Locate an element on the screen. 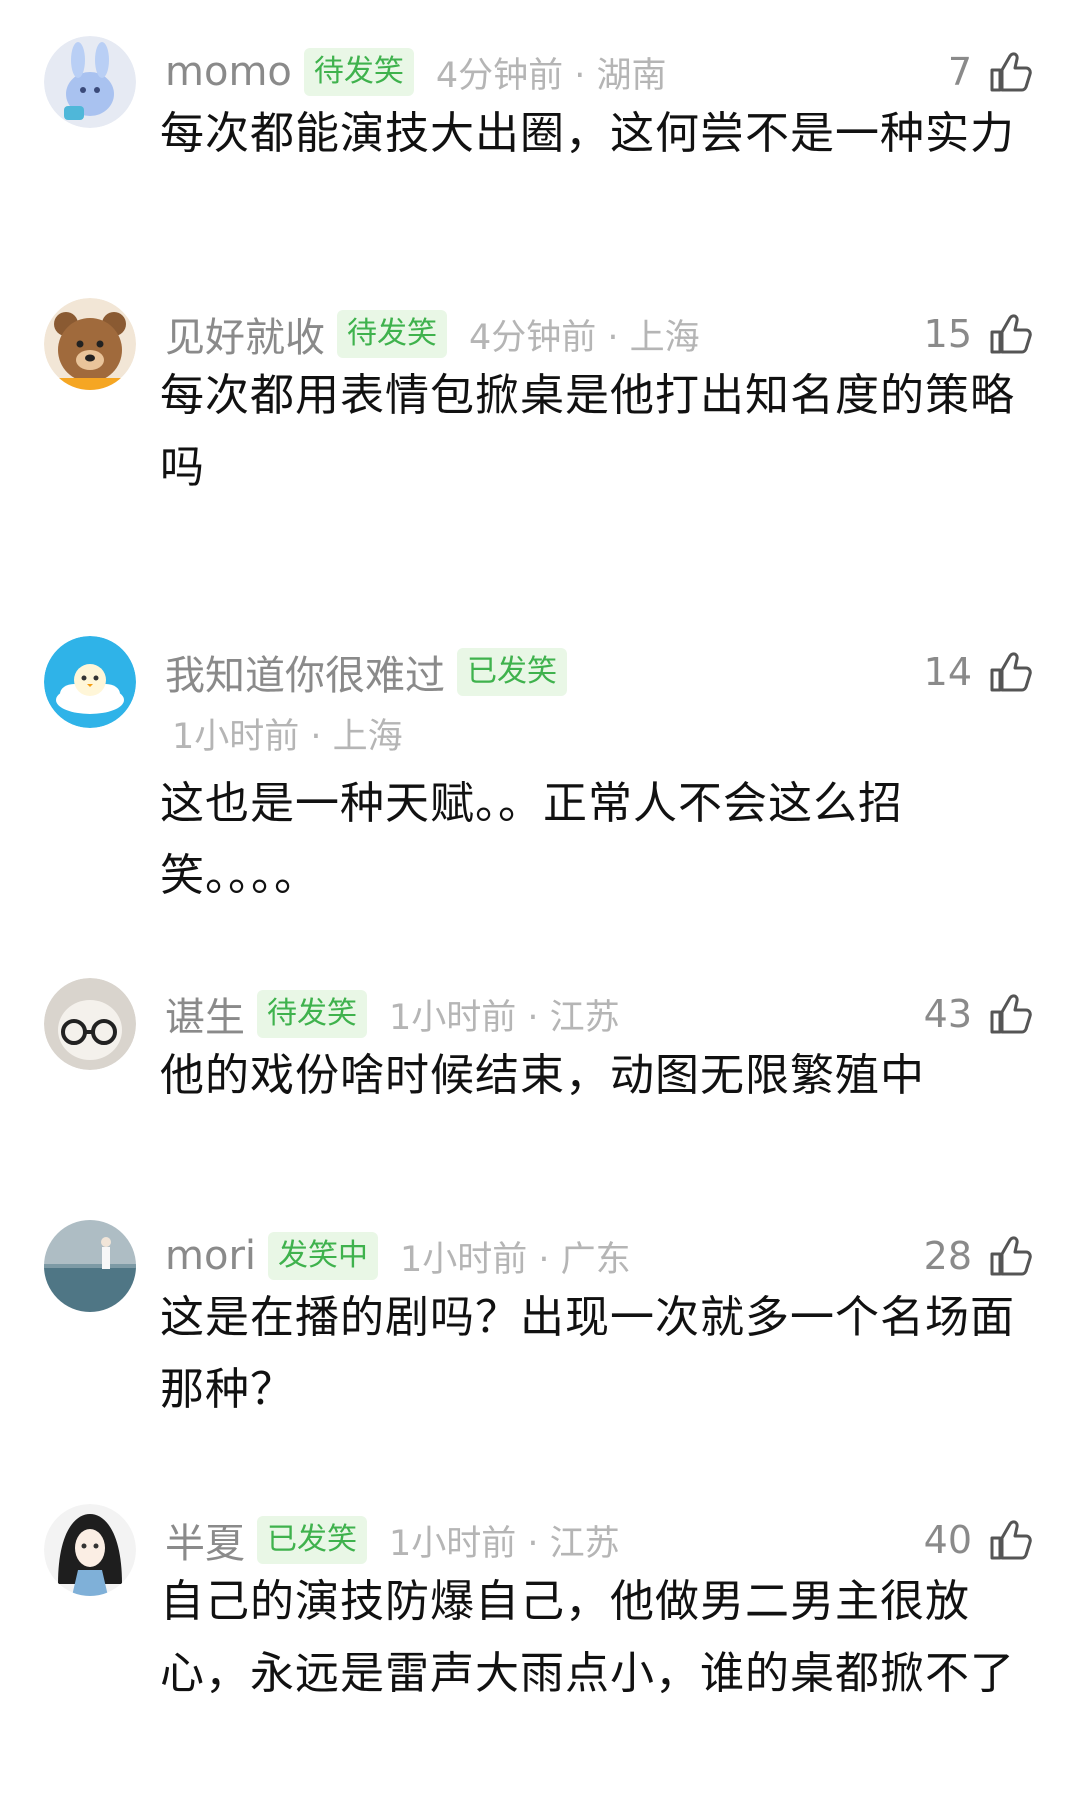  like-button: 7 is located at coordinates (991, 72).